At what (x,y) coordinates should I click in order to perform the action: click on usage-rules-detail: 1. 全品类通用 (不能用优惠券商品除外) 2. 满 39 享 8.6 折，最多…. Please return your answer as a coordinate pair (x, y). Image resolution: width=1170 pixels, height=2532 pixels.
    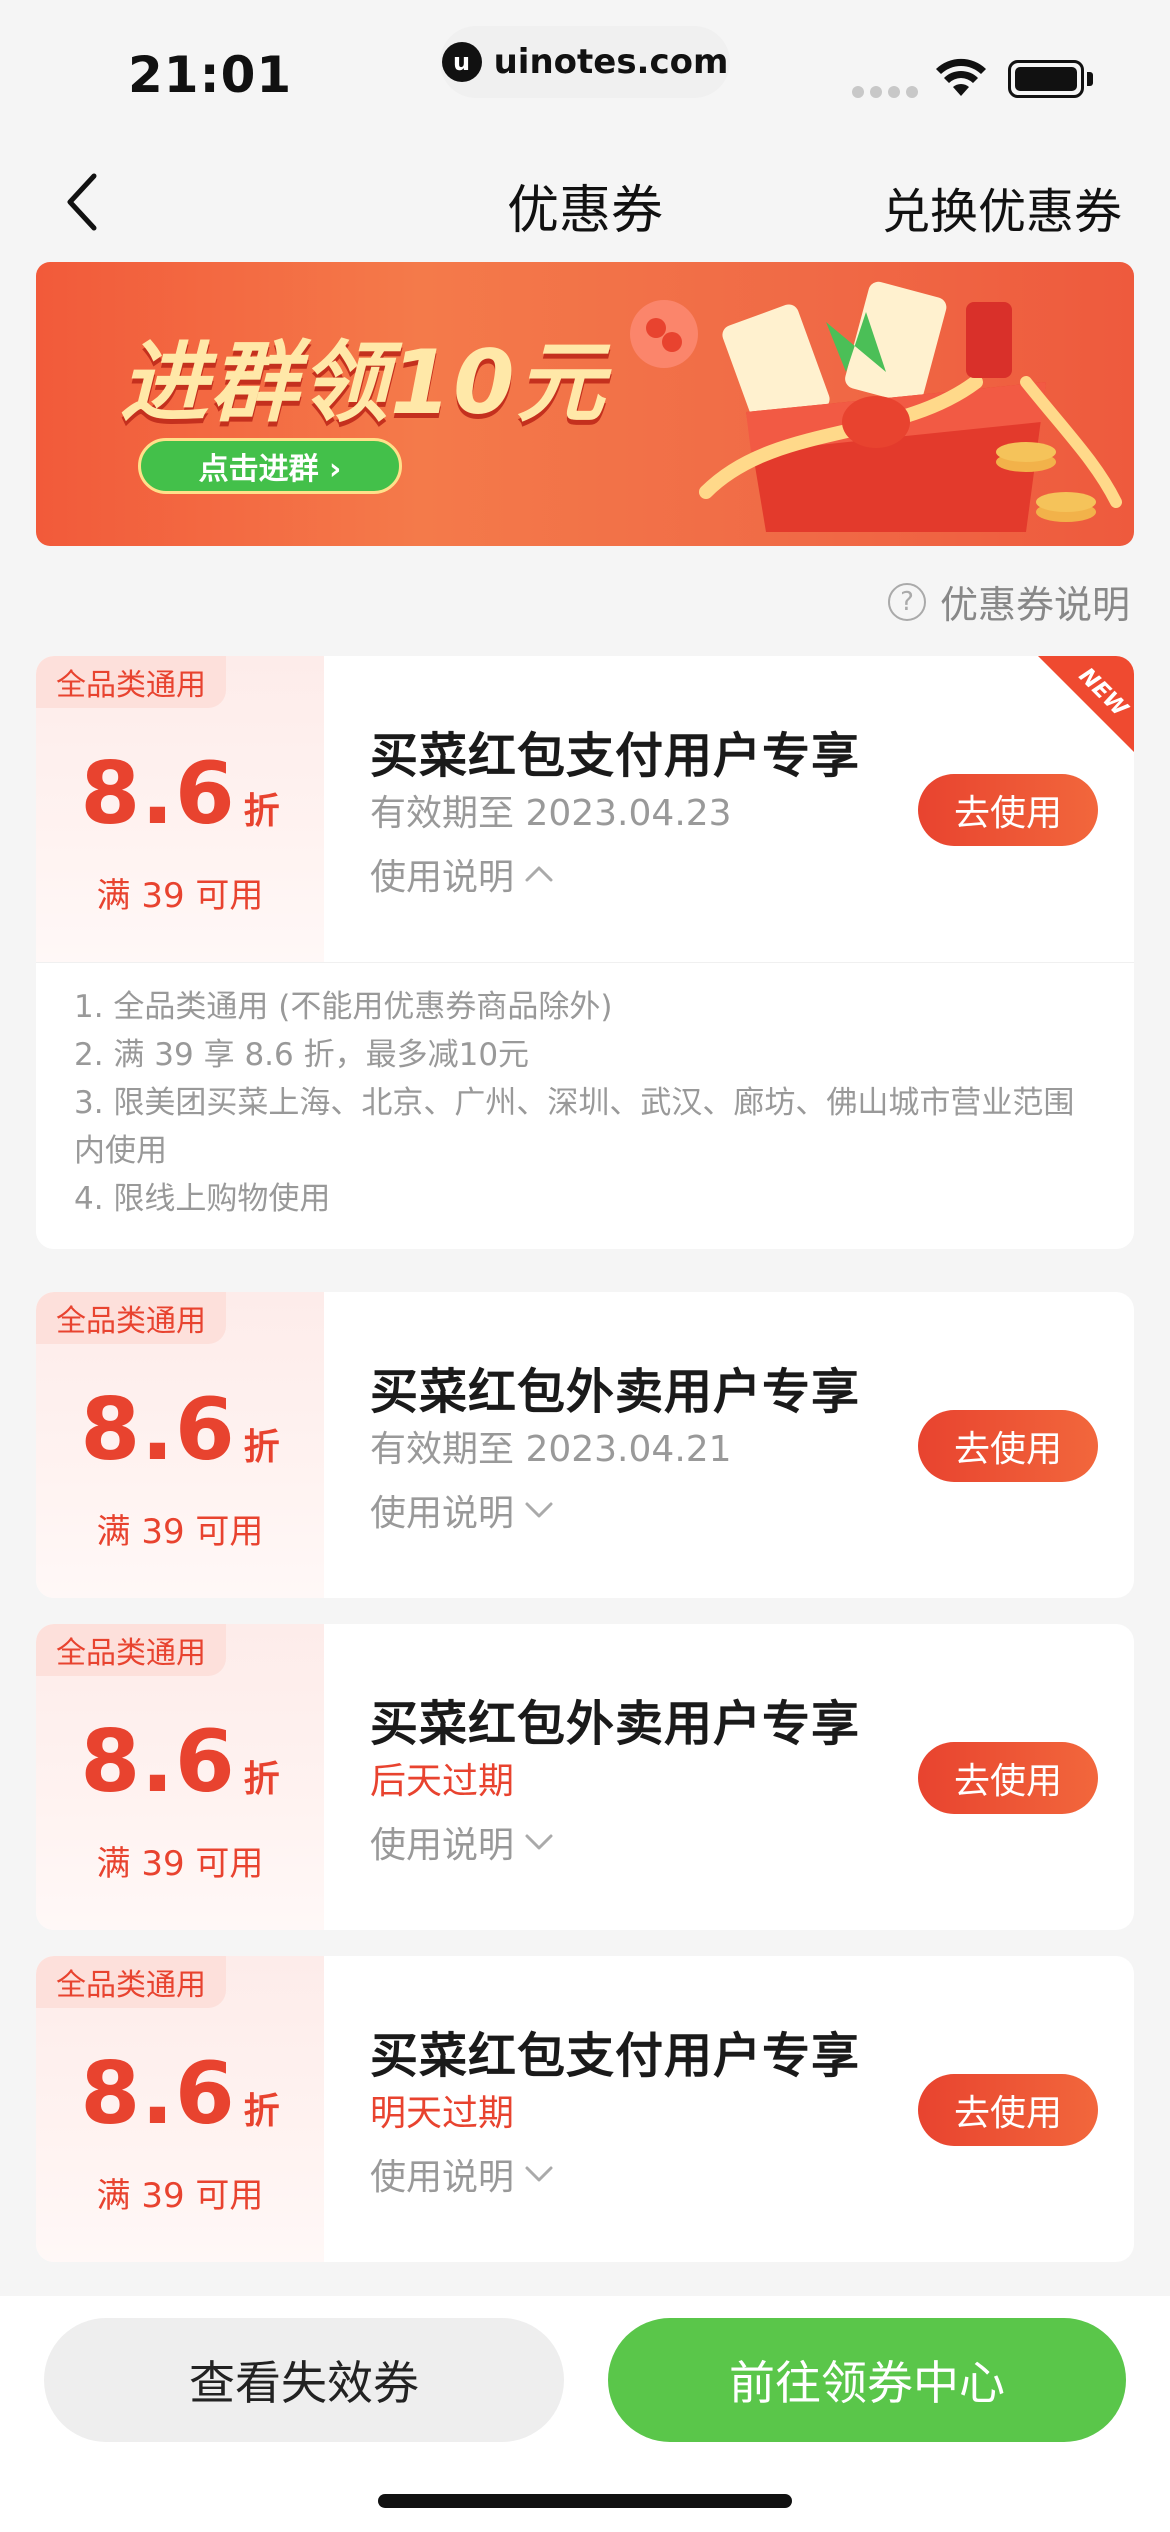
    Looking at the image, I should click on (585, 1105).